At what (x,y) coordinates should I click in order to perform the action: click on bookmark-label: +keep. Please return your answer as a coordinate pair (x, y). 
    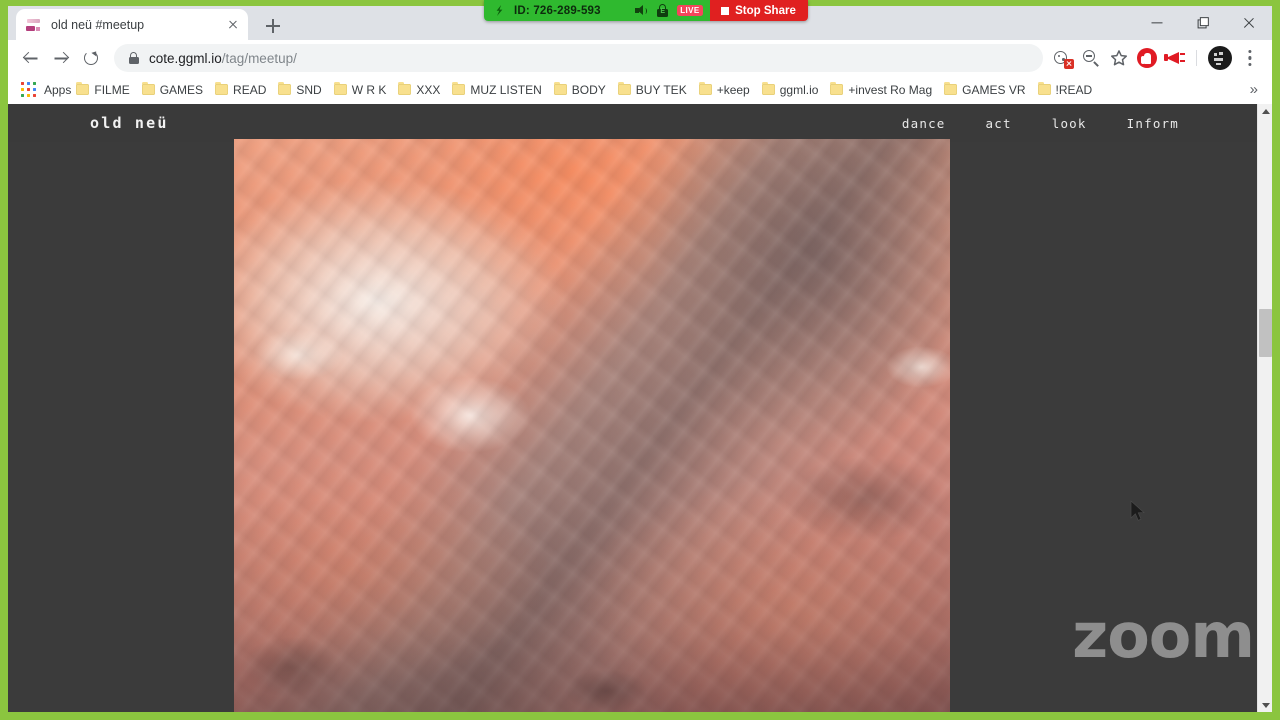
    Looking at the image, I should click on (733, 89).